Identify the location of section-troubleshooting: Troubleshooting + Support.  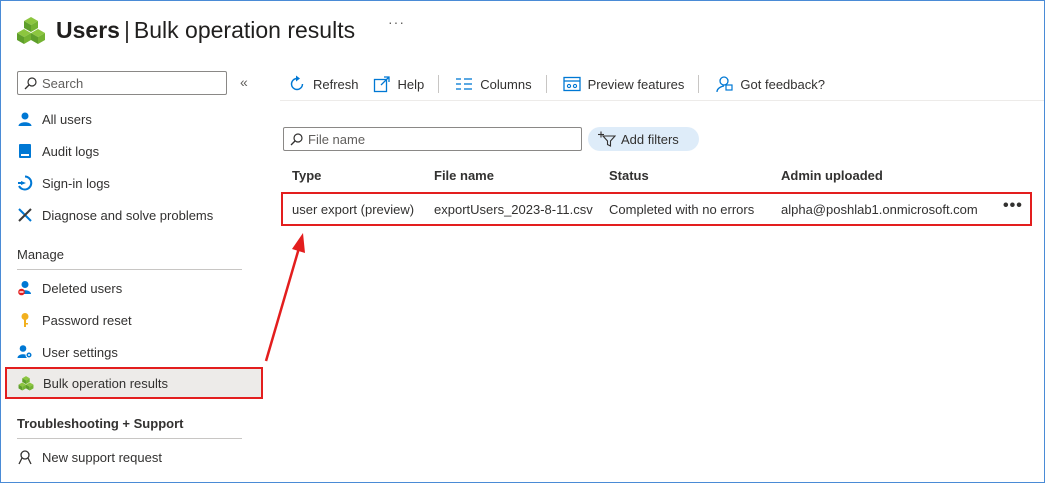
(100, 423).